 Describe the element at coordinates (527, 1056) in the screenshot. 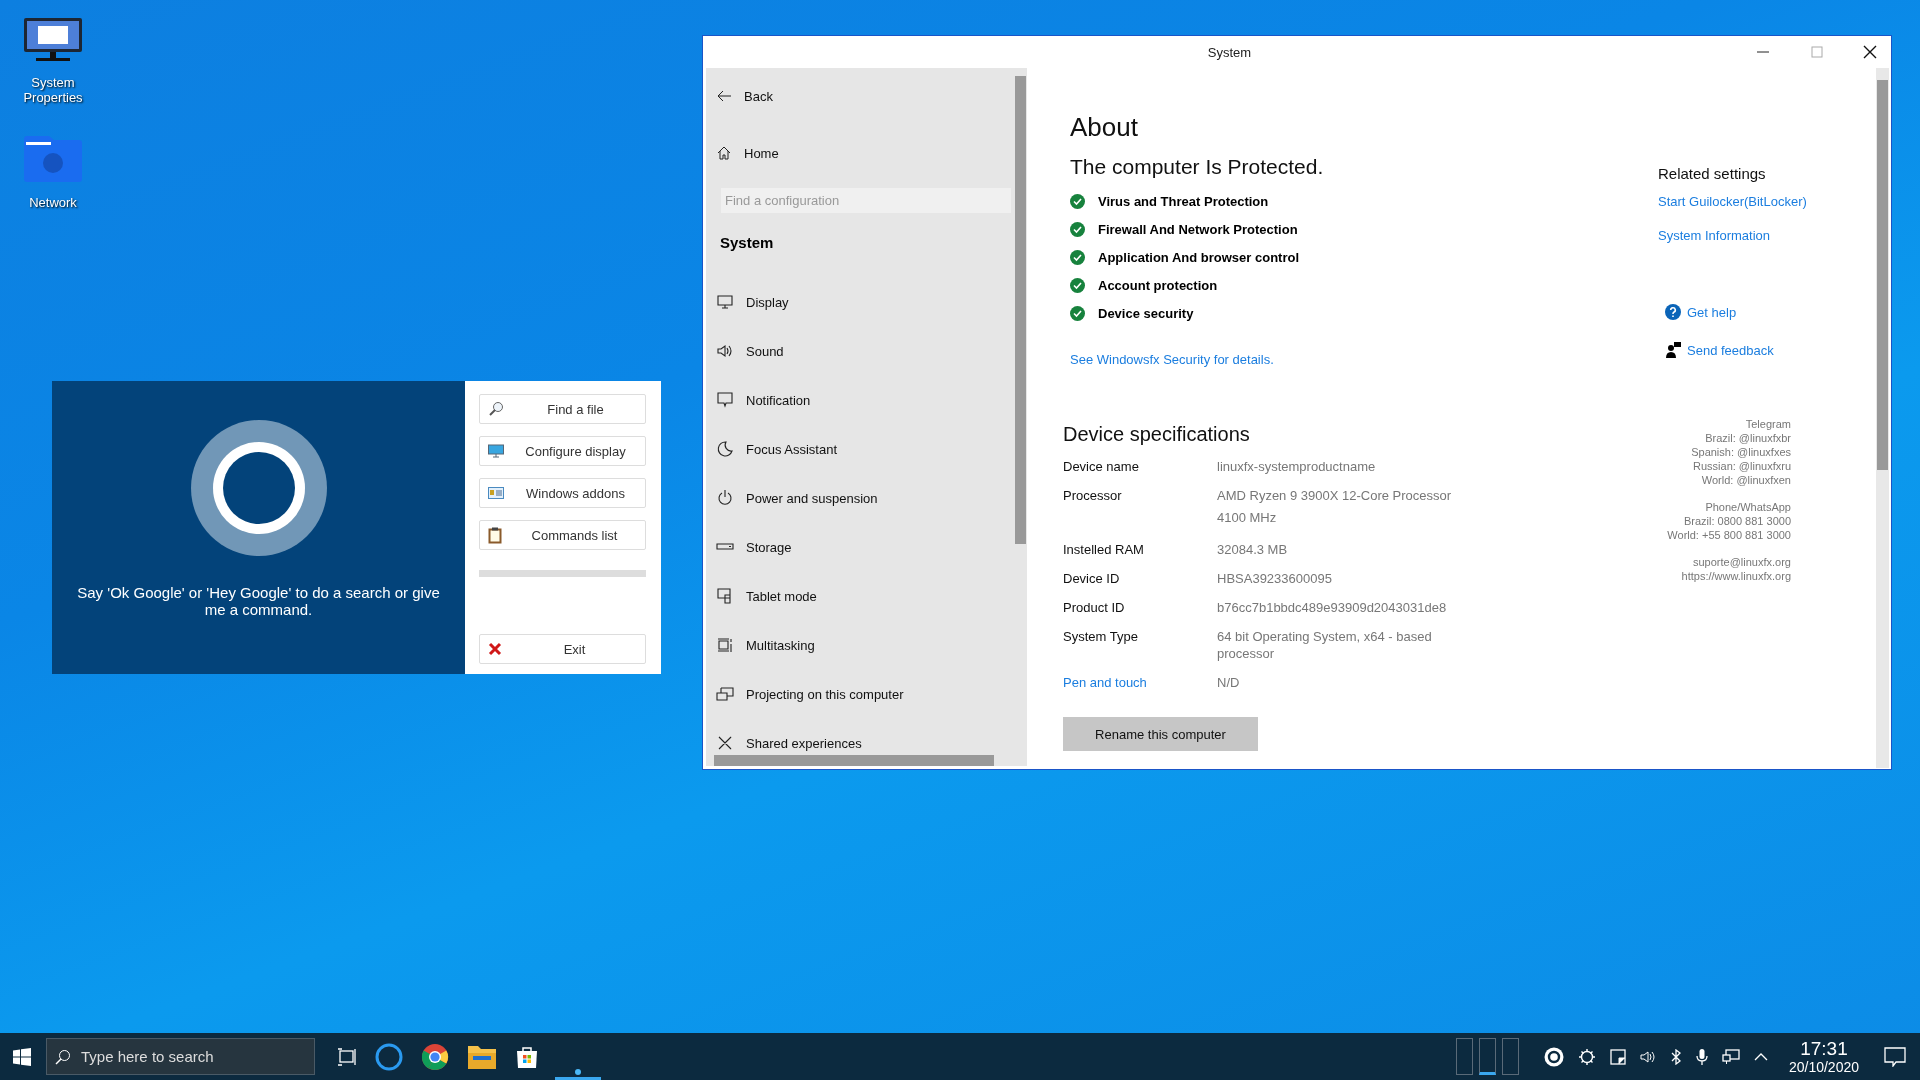

I see `store-icon` at that location.